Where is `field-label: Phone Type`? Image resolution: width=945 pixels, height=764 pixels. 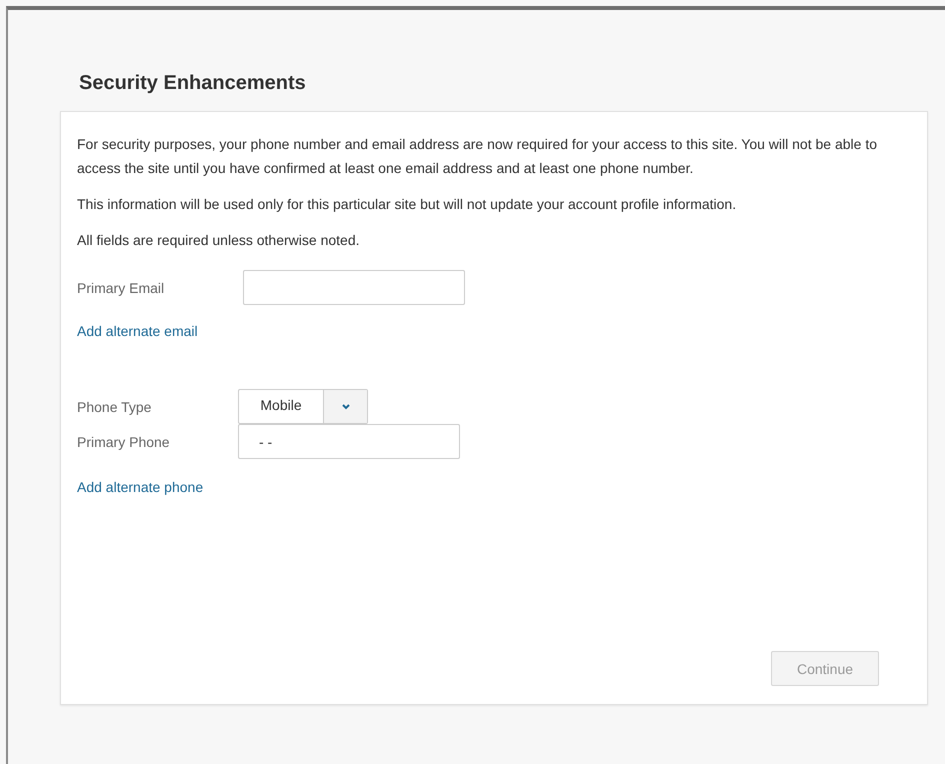 field-label: Phone Type is located at coordinates (114, 406).